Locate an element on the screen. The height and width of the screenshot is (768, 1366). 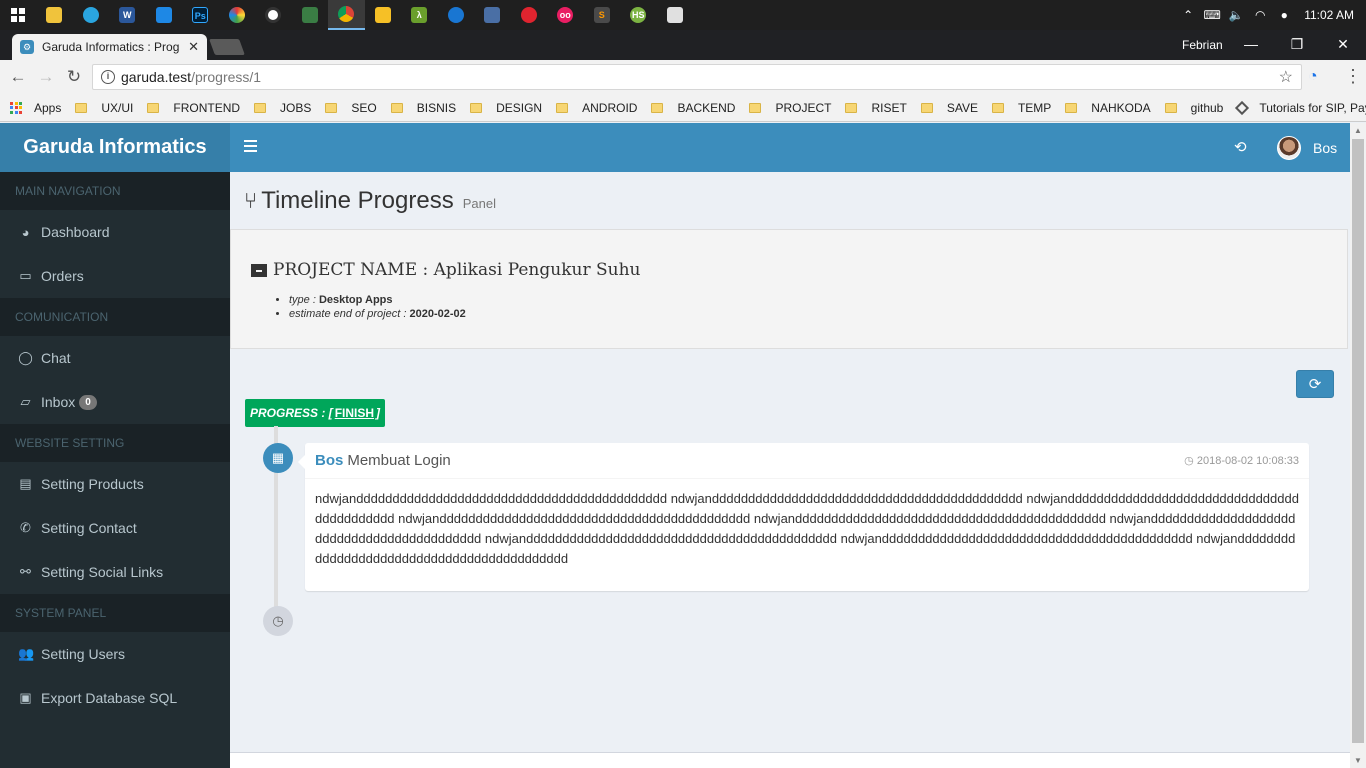
bookmark-folder: NAHKODA is located at coordinates (1108, 108).